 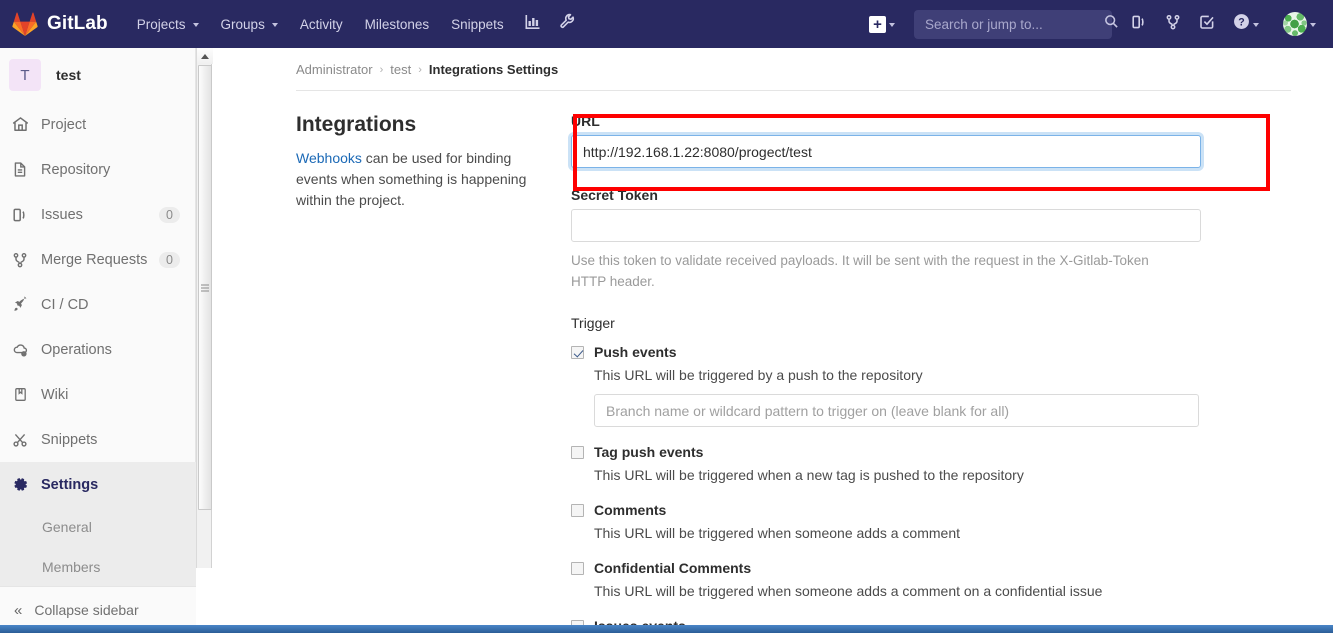 What do you see at coordinates (932, 352) in the screenshot?
I see `trigger-head: Push events` at bounding box center [932, 352].